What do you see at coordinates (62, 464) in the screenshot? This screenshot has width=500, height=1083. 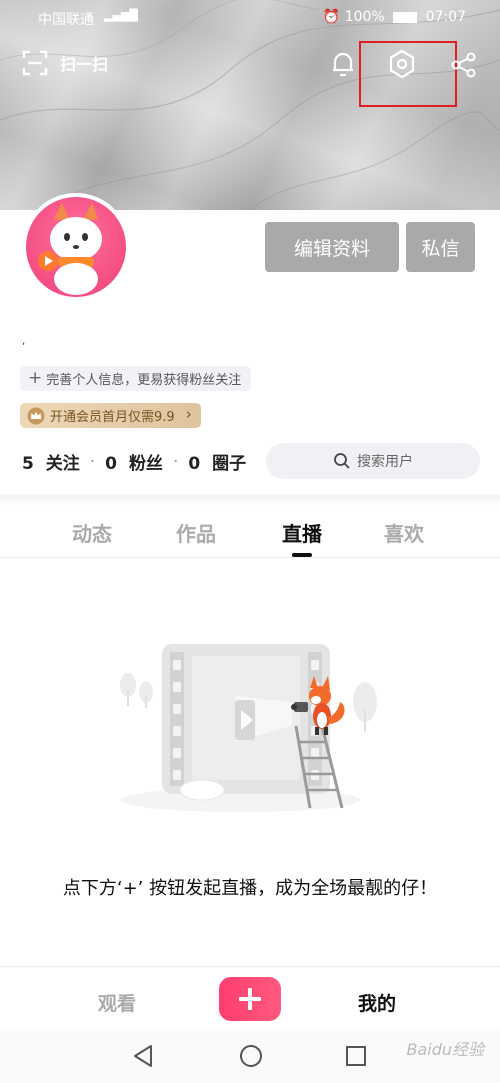 I see `following-label: 关注` at bounding box center [62, 464].